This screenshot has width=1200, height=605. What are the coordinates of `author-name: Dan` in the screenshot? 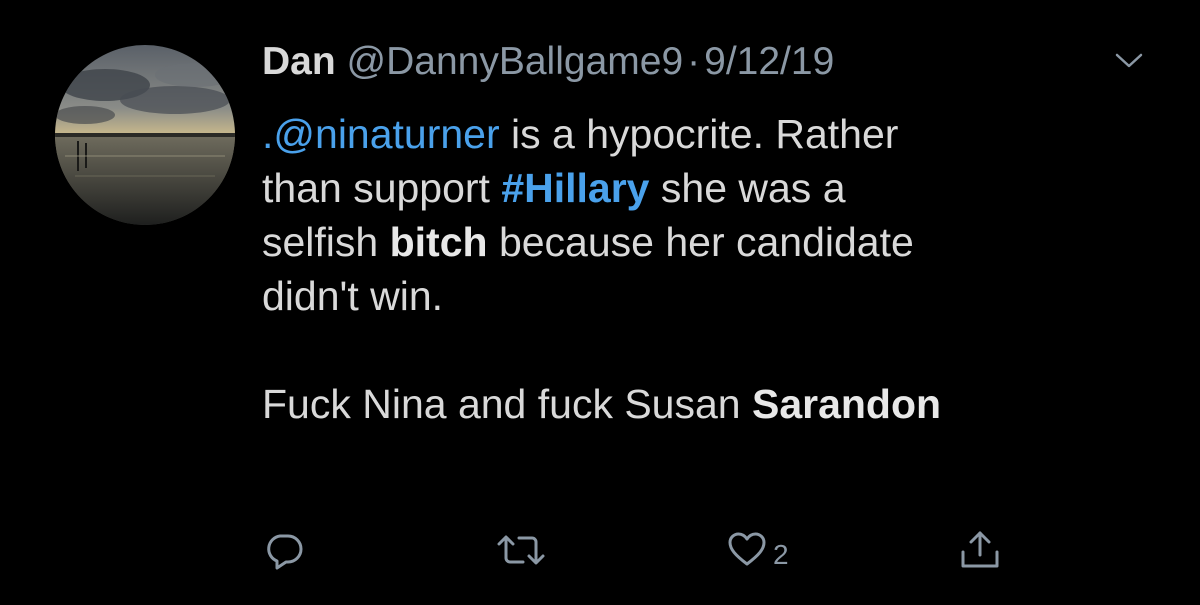 It's located at (299, 61).